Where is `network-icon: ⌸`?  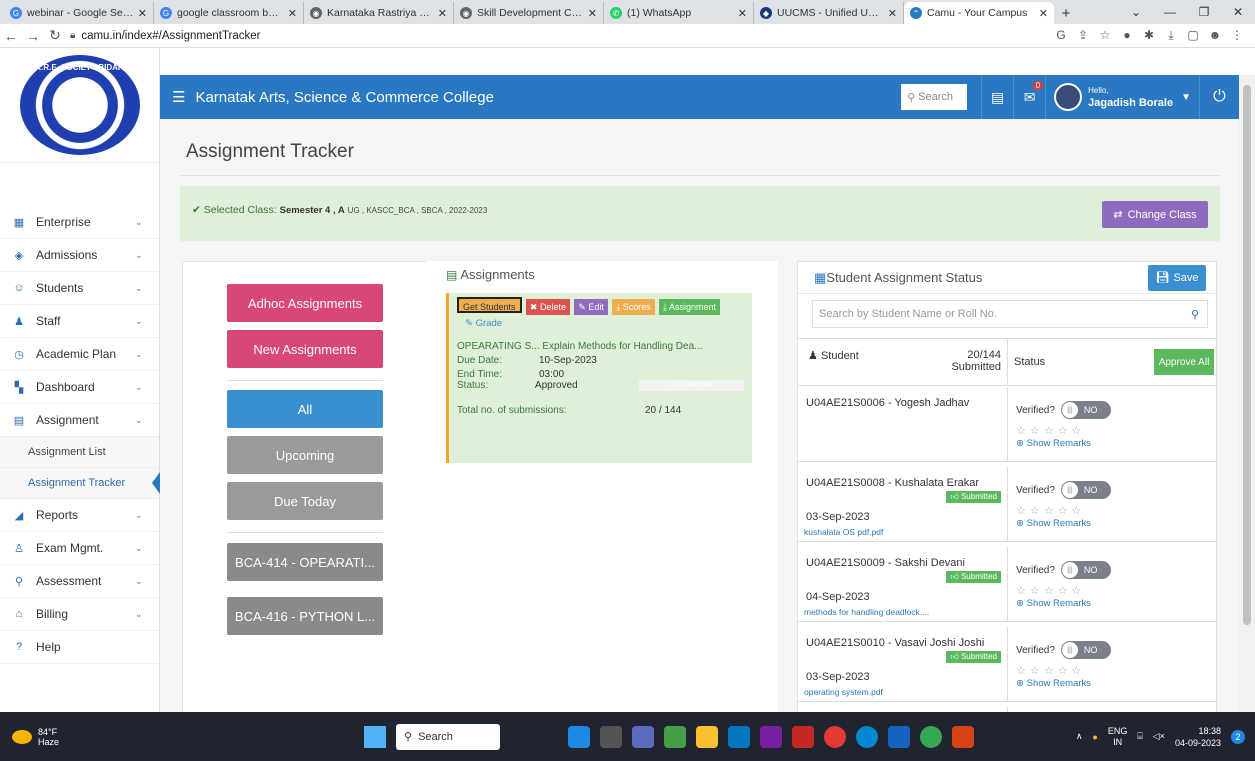 network-icon: ⌸ is located at coordinates (1139, 736).